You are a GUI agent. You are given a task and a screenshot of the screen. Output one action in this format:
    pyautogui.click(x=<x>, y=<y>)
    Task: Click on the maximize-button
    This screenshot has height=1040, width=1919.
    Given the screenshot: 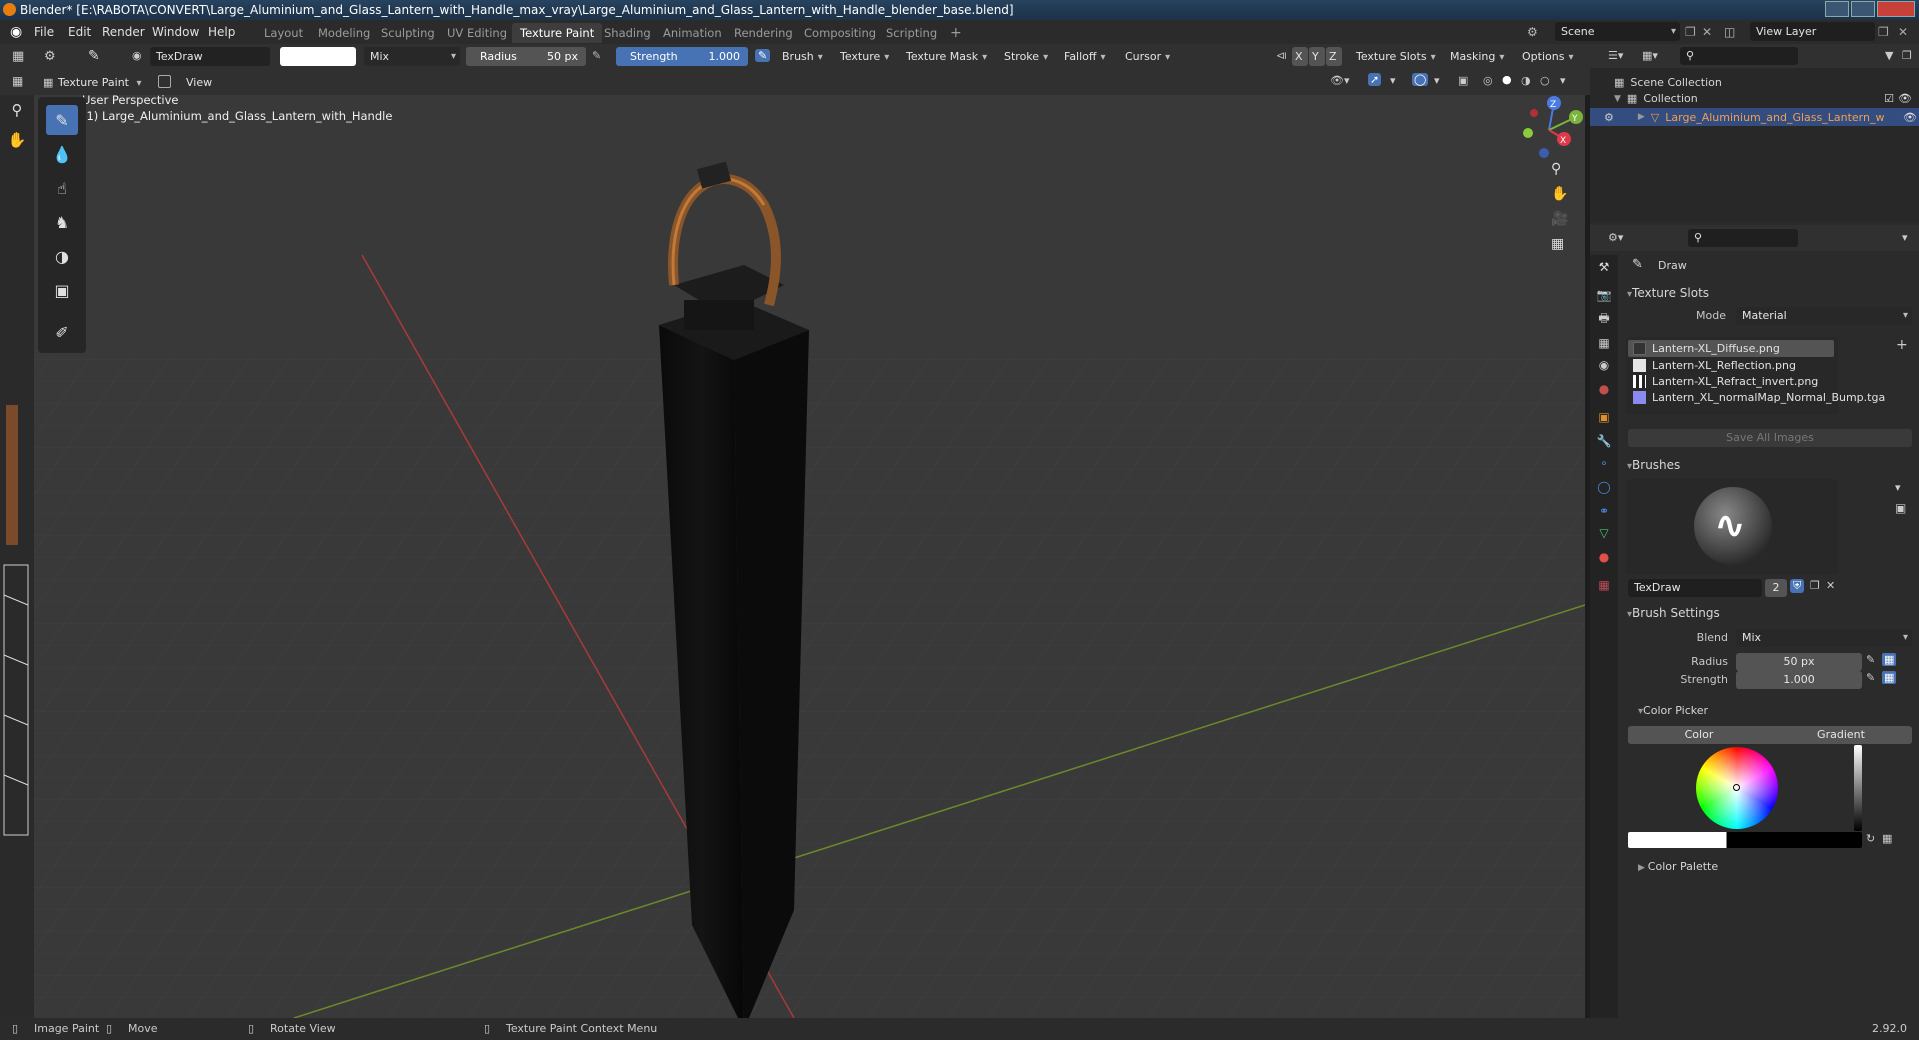 What is the action you would take?
    pyautogui.click(x=1863, y=9)
    